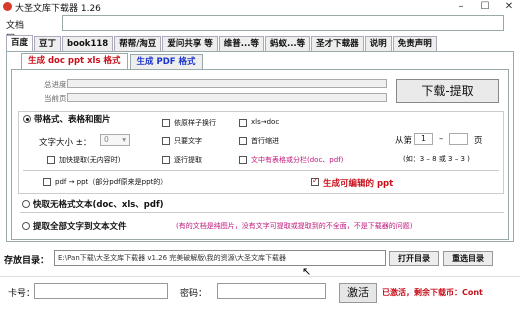 Image resolution: width=520 pixels, height=311 pixels. Describe the element at coordinates (190, 43) in the screenshot. I see `tab-iask: 爱问共享 等` at that location.